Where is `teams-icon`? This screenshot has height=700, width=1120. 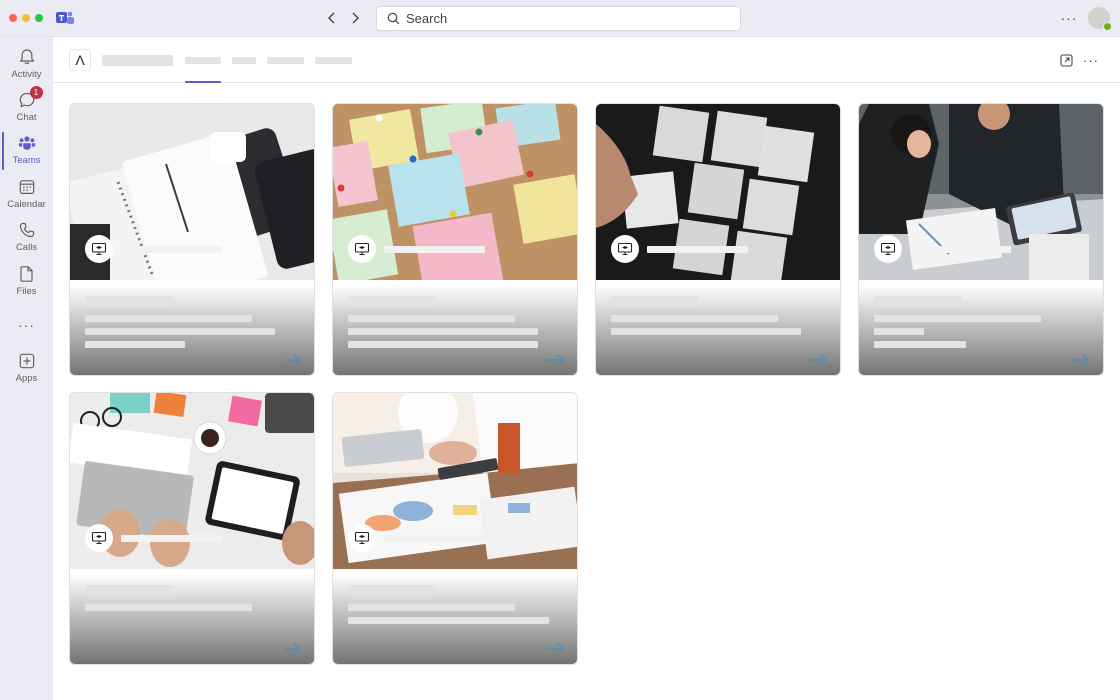
teams-icon is located at coordinates (26, 143).